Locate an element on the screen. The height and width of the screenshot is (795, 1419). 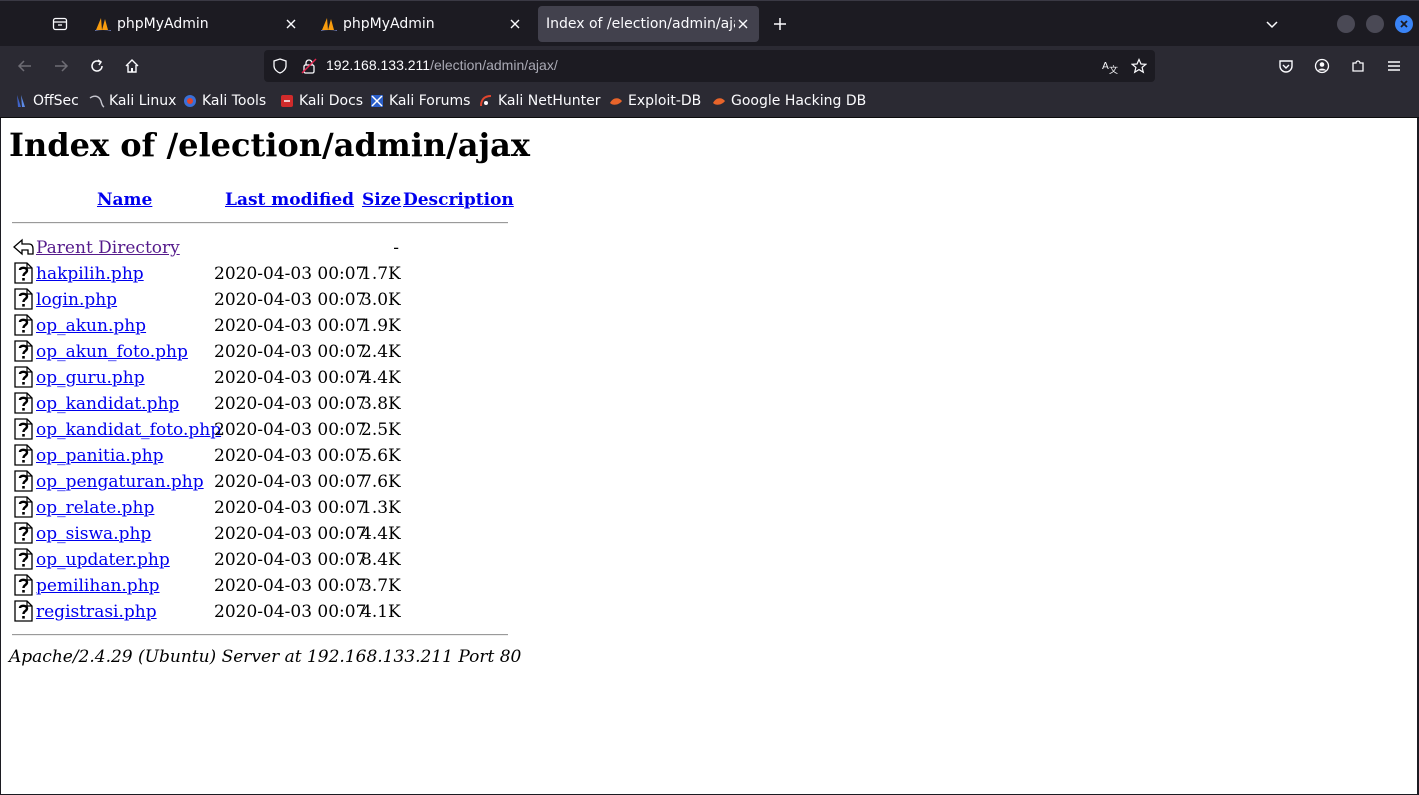
plus-icon is located at coordinates (780, 24).